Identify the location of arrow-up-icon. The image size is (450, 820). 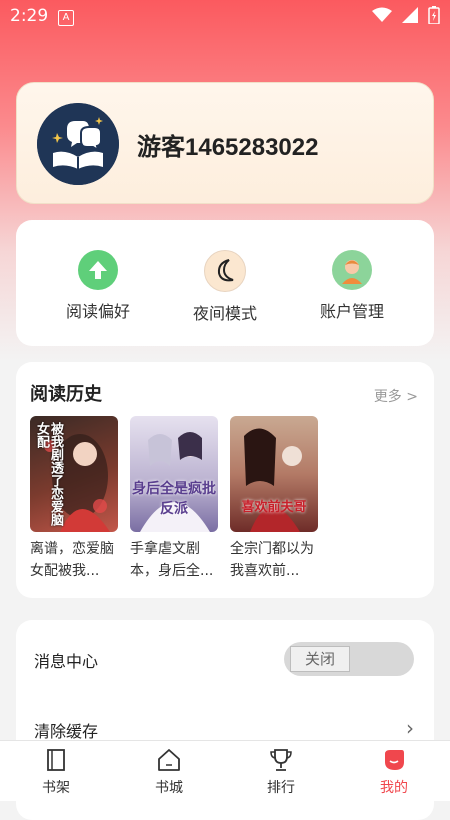
(98, 270).